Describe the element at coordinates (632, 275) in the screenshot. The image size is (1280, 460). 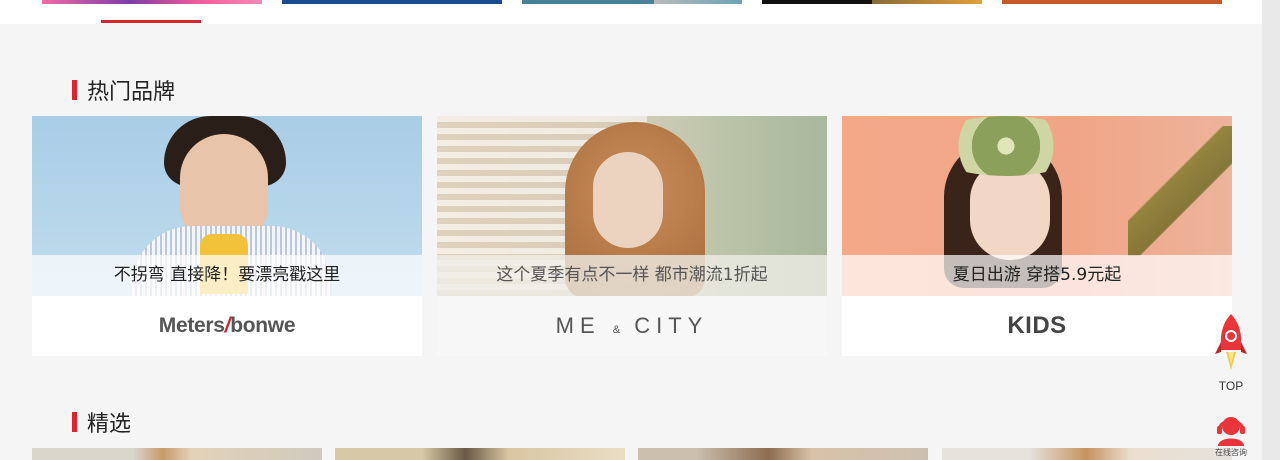
I see `brand-caption: 这个夏季有点不一样 都市潮流1折起` at that location.